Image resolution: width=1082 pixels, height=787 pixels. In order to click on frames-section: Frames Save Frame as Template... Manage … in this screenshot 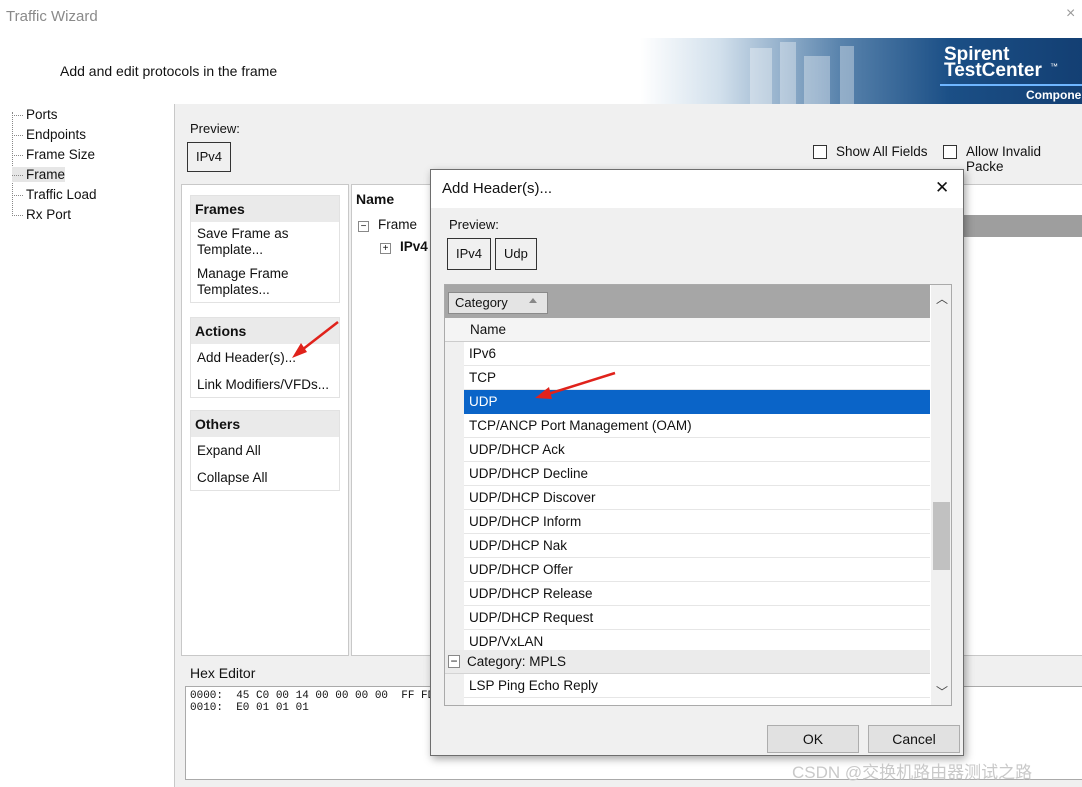, I will do `click(265, 249)`.